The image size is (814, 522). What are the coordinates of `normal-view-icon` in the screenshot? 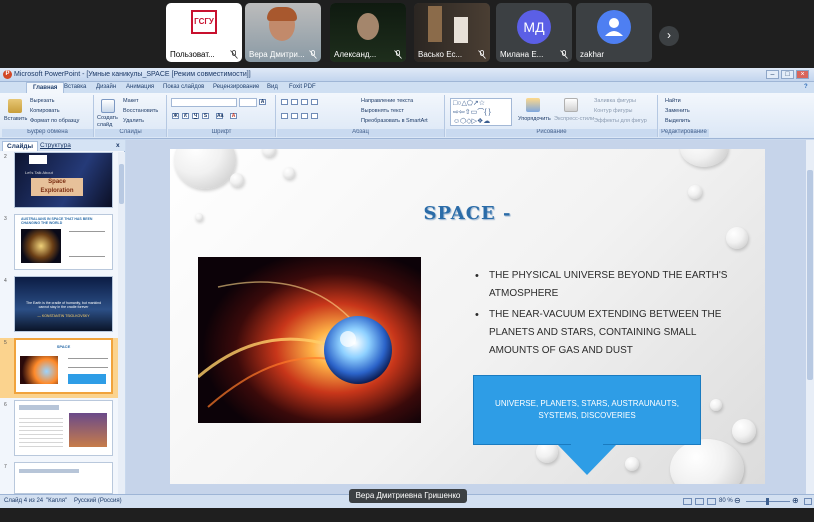 It's located at (687, 501).